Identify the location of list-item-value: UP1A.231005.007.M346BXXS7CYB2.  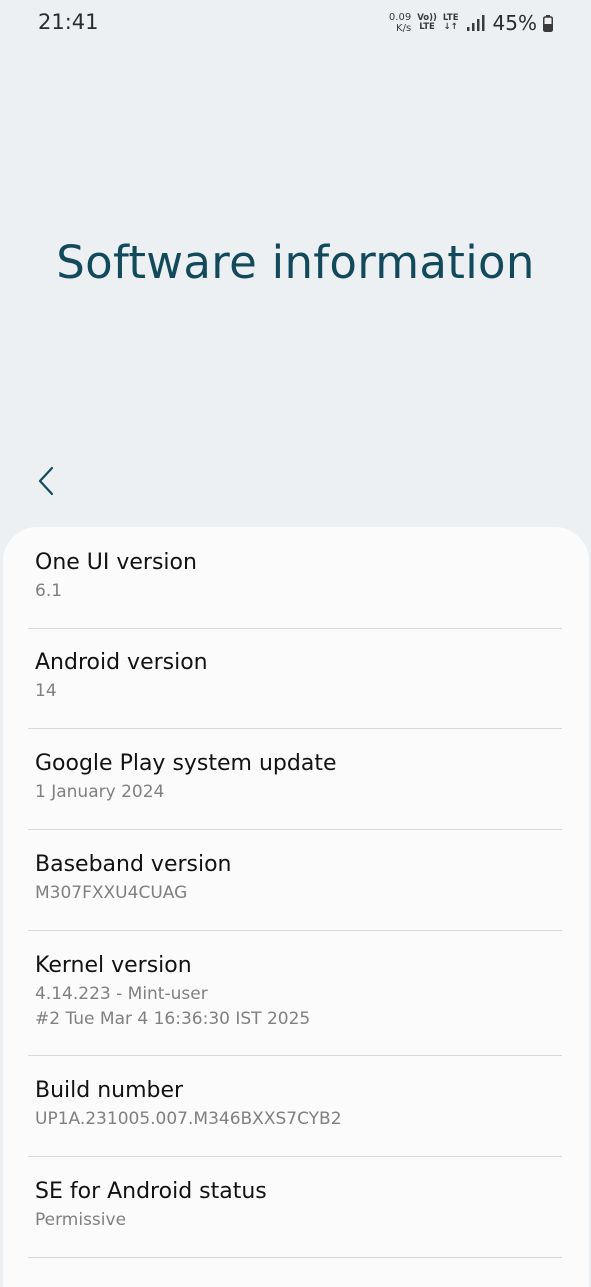
(188, 1119).